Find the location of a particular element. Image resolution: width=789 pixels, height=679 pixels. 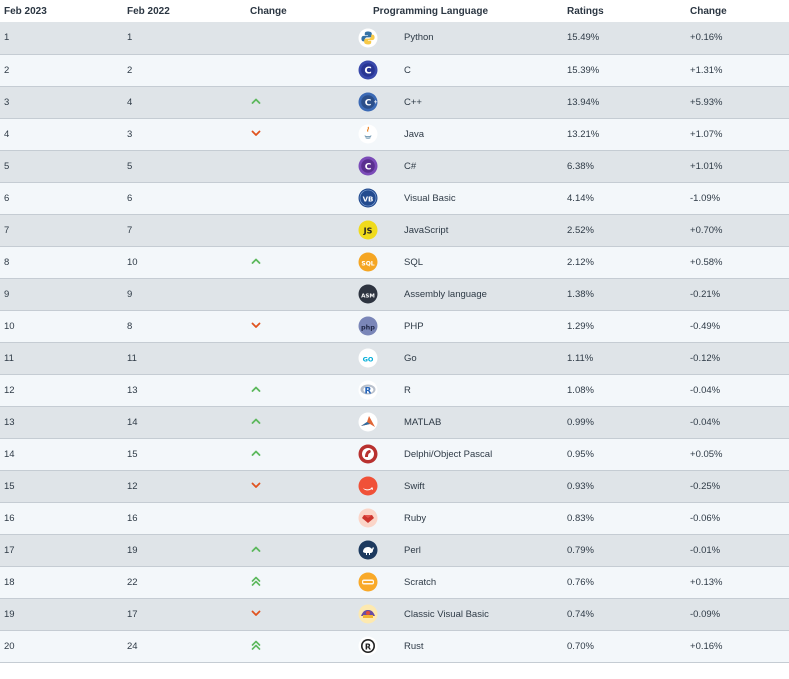

language-name: MATLAB is located at coordinates (483, 422).